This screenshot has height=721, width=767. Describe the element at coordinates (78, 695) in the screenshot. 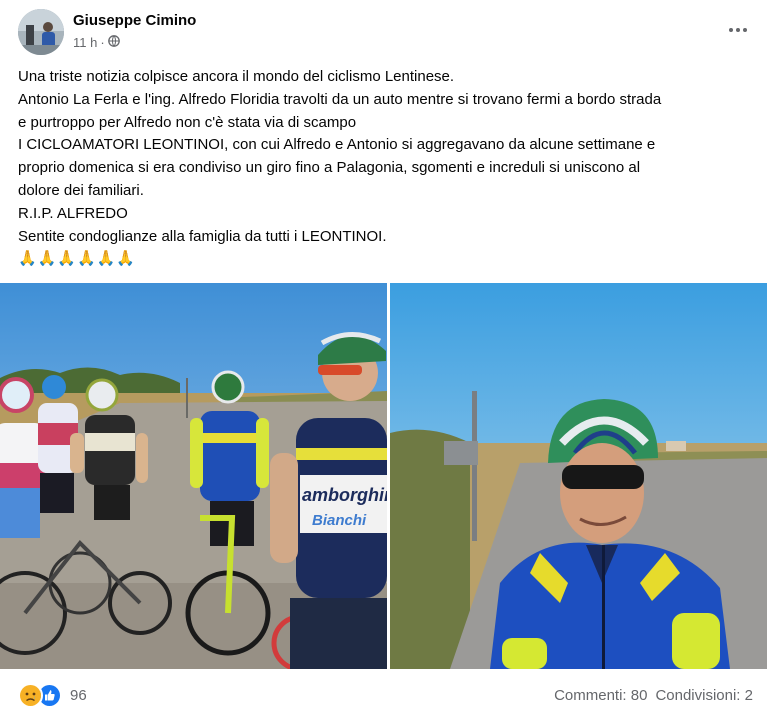

I see `reactions-count: 96` at that location.